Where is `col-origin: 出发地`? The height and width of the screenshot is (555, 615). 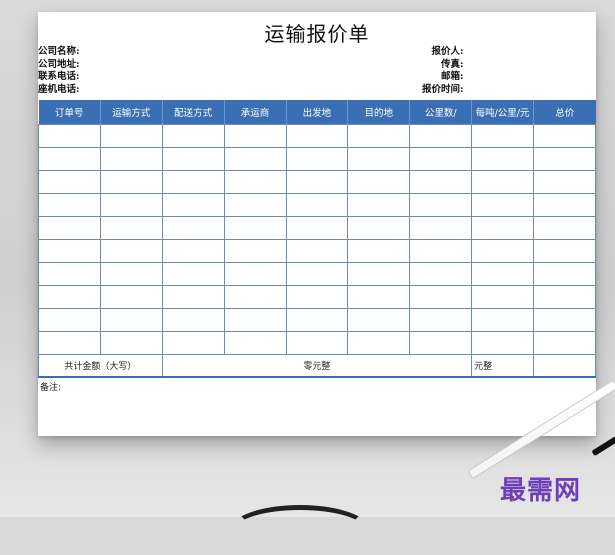 col-origin: 出发地 is located at coordinates (316, 112).